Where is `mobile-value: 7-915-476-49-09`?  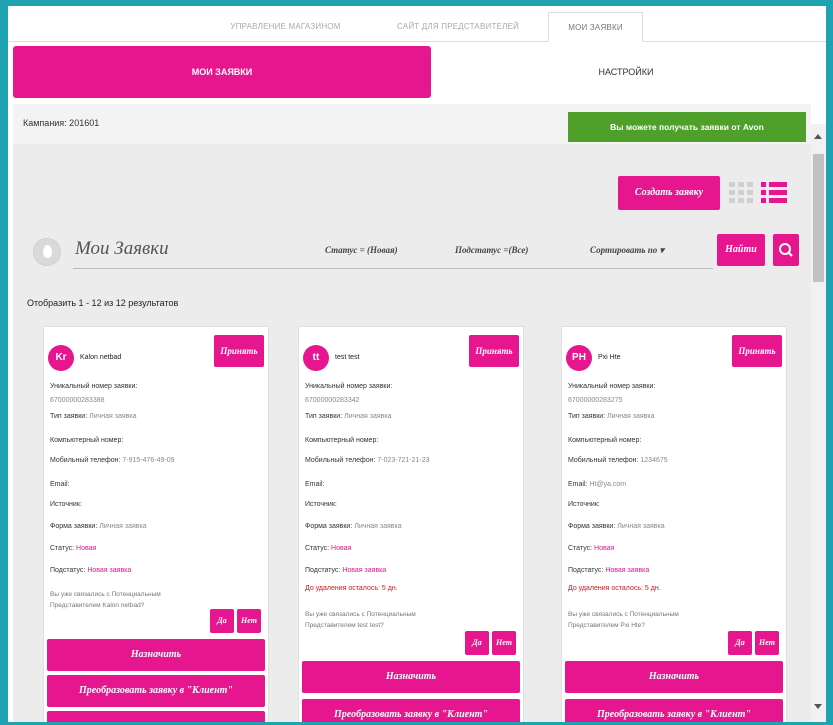
mobile-value: 7-915-476-49-09 is located at coordinates (148, 460).